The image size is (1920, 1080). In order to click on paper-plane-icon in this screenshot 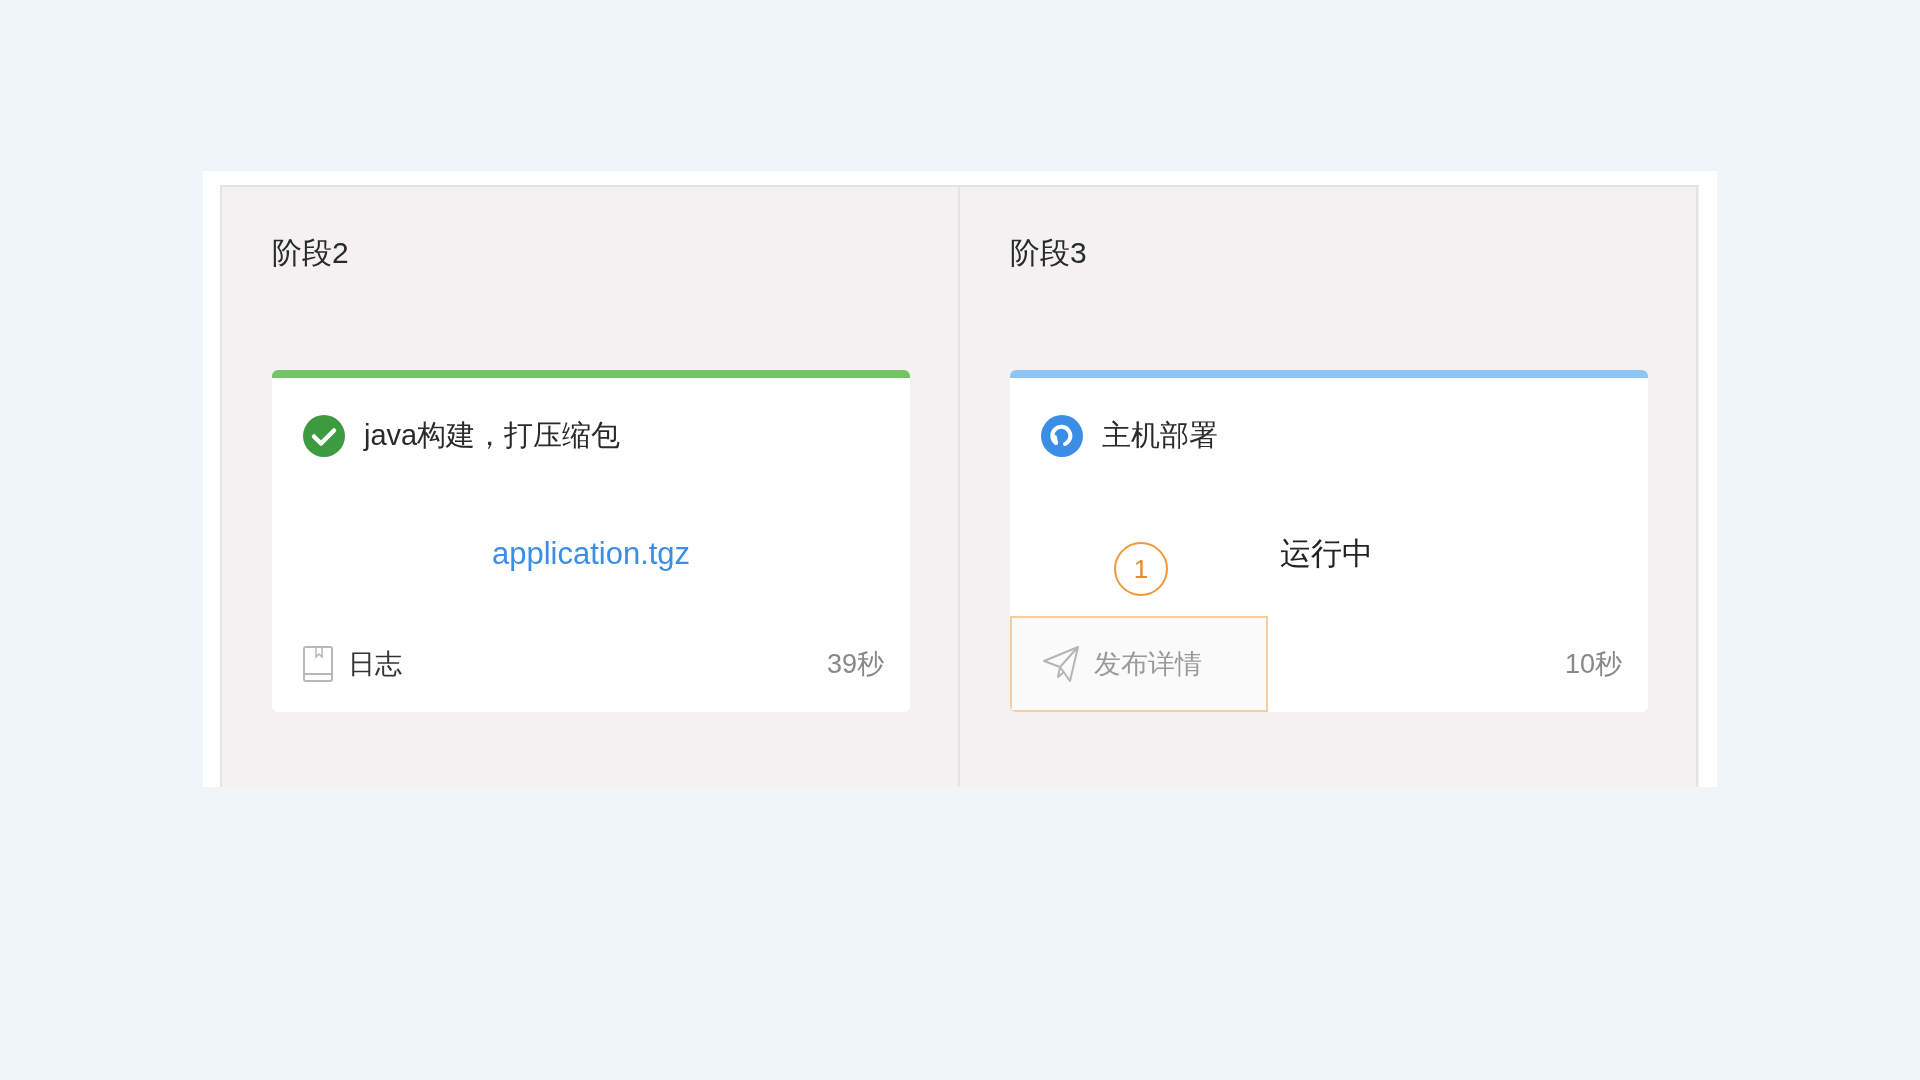, I will do `click(1061, 664)`.